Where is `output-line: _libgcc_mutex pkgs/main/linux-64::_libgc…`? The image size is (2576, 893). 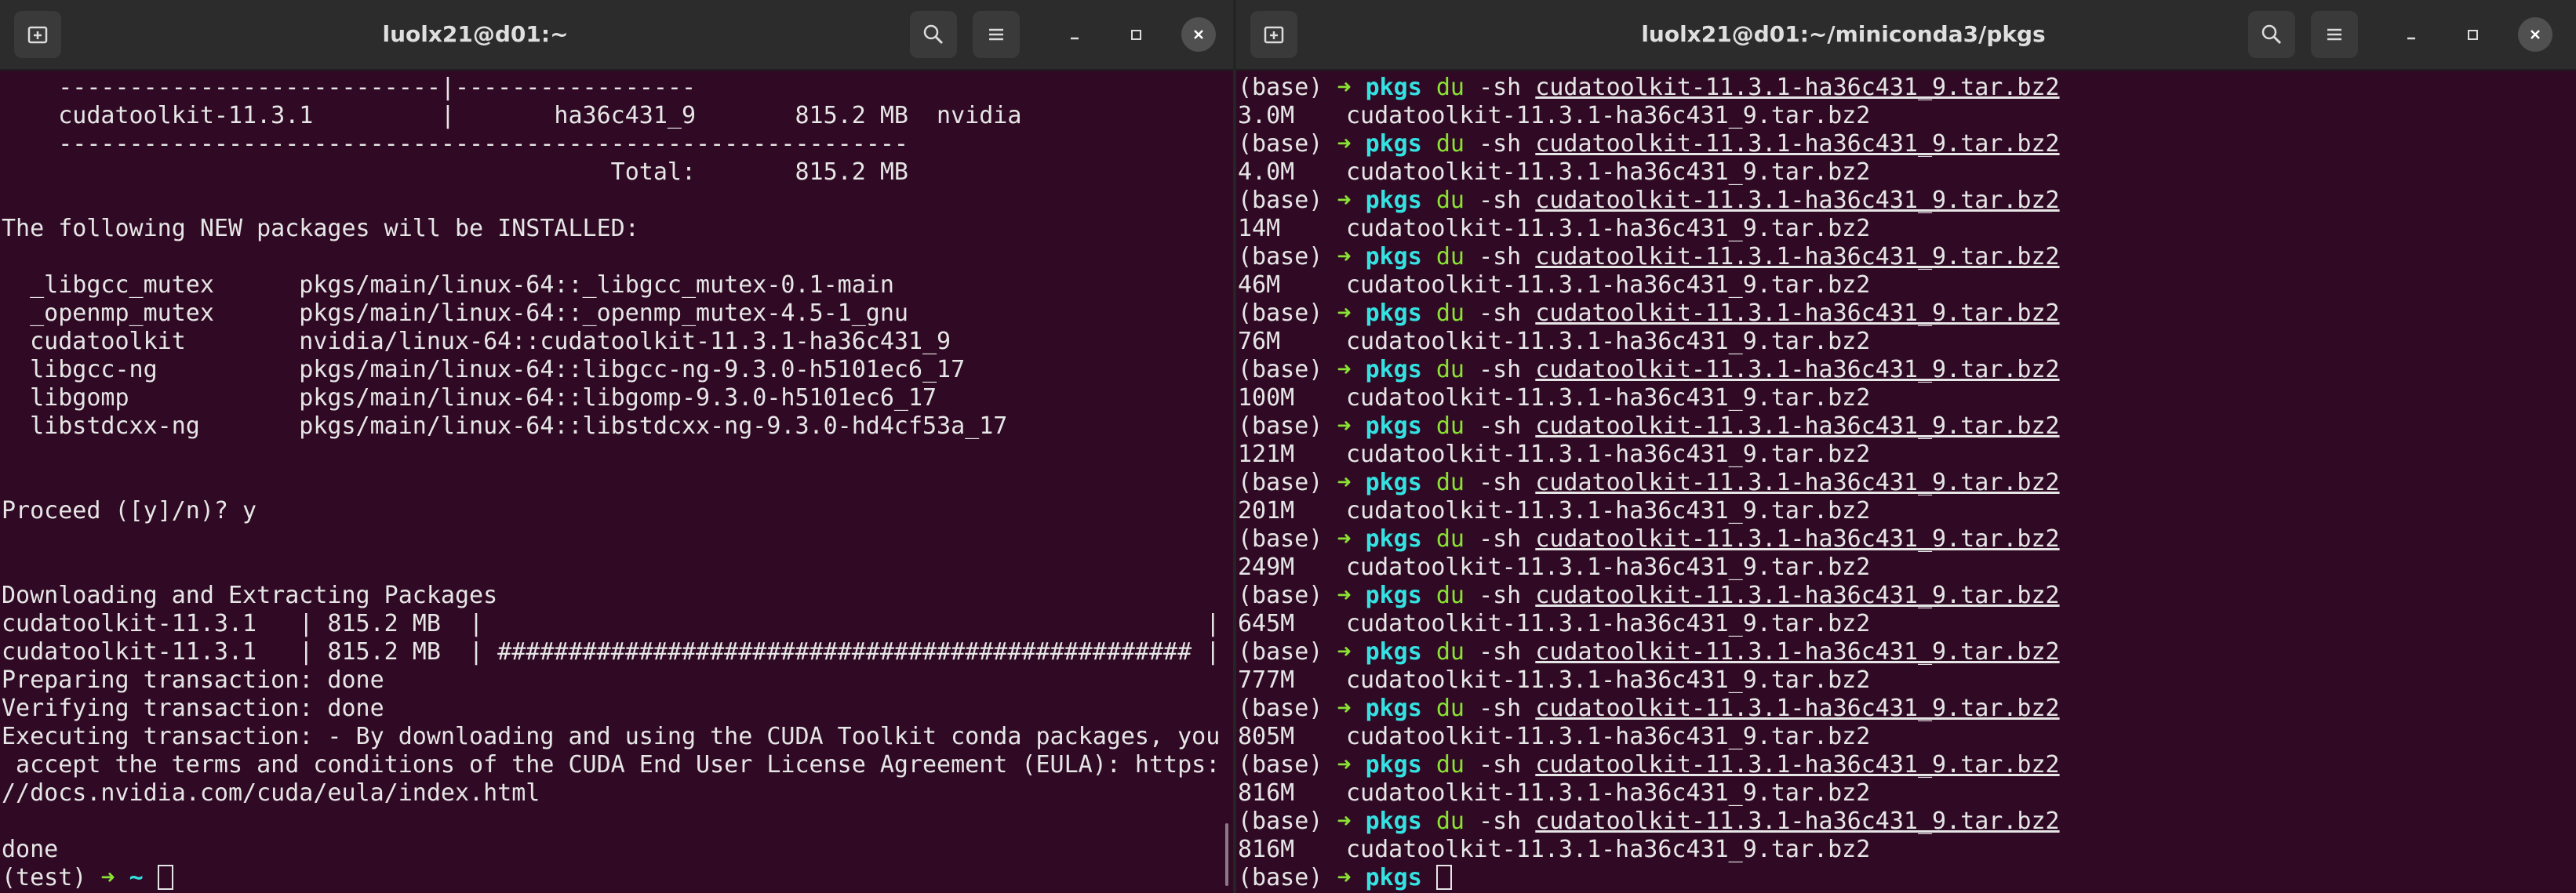 output-line: _libgcc_mutex pkgs/main/linux-64::_libgc… is located at coordinates (448, 285).